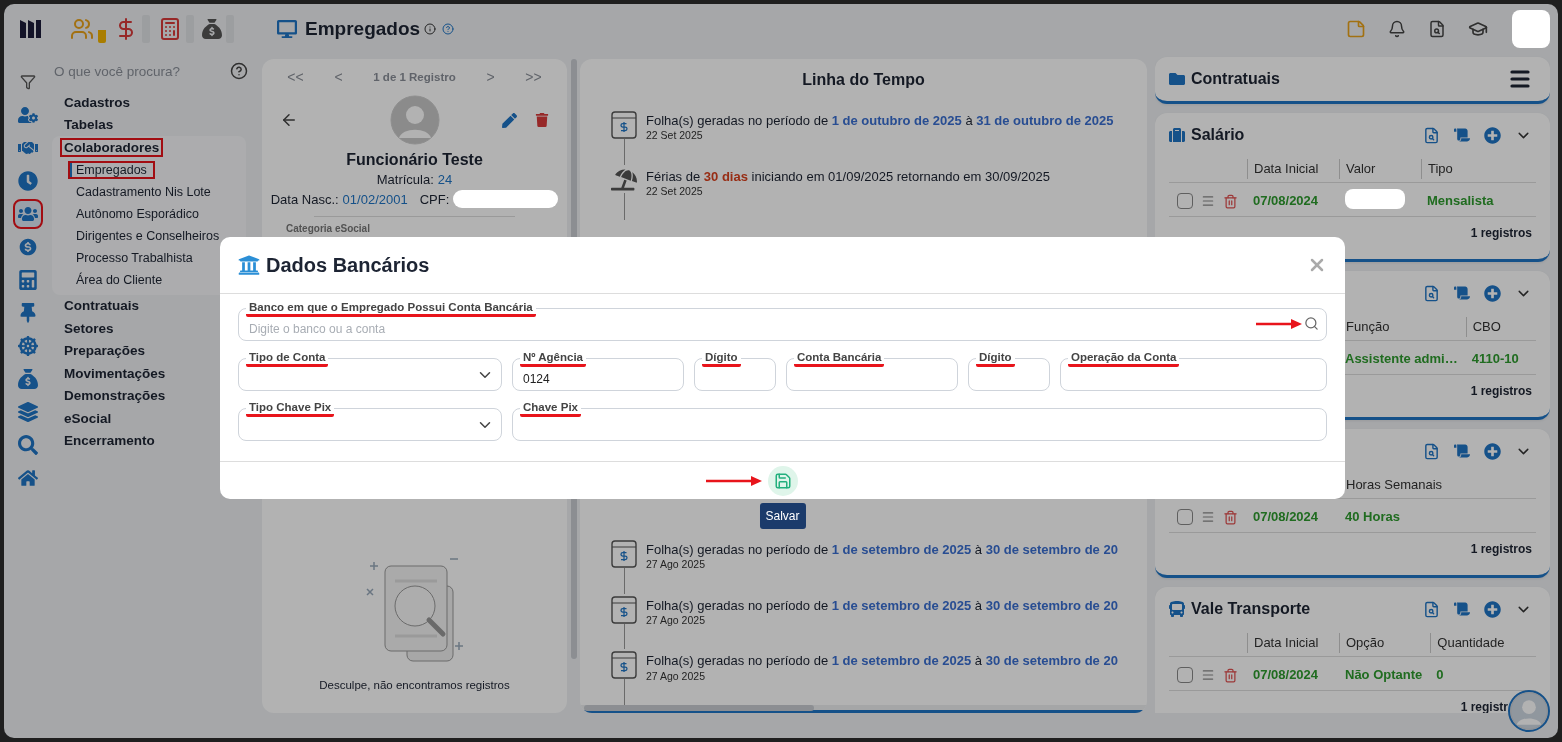 Image resolution: width=1562 pixels, height=742 pixels. What do you see at coordinates (212, 29) in the screenshot?
I see `money-bag-icon` at bounding box center [212, 29].